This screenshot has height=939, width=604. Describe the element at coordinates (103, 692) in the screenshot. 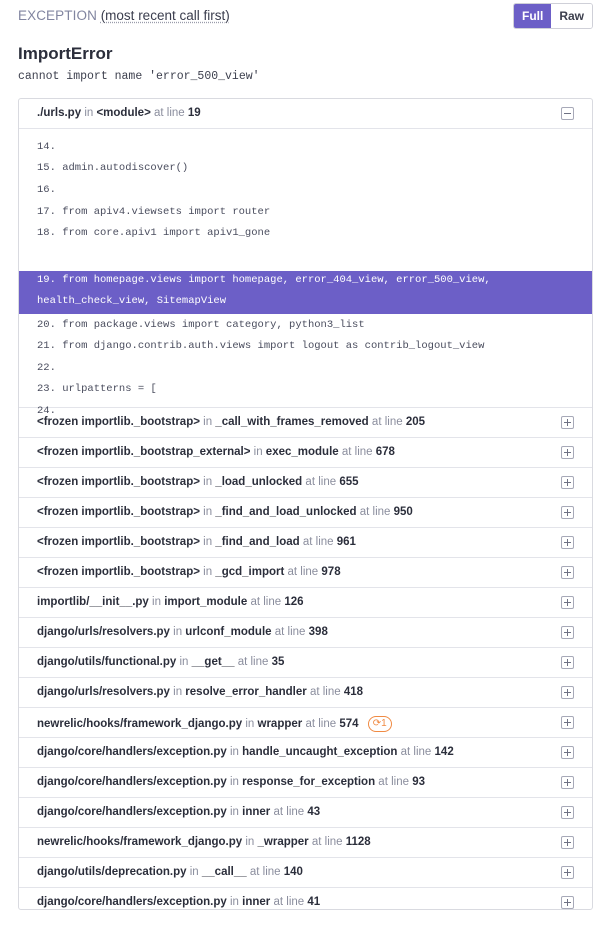

I see `frame-file: django/urls/resolvers.py` at that location.